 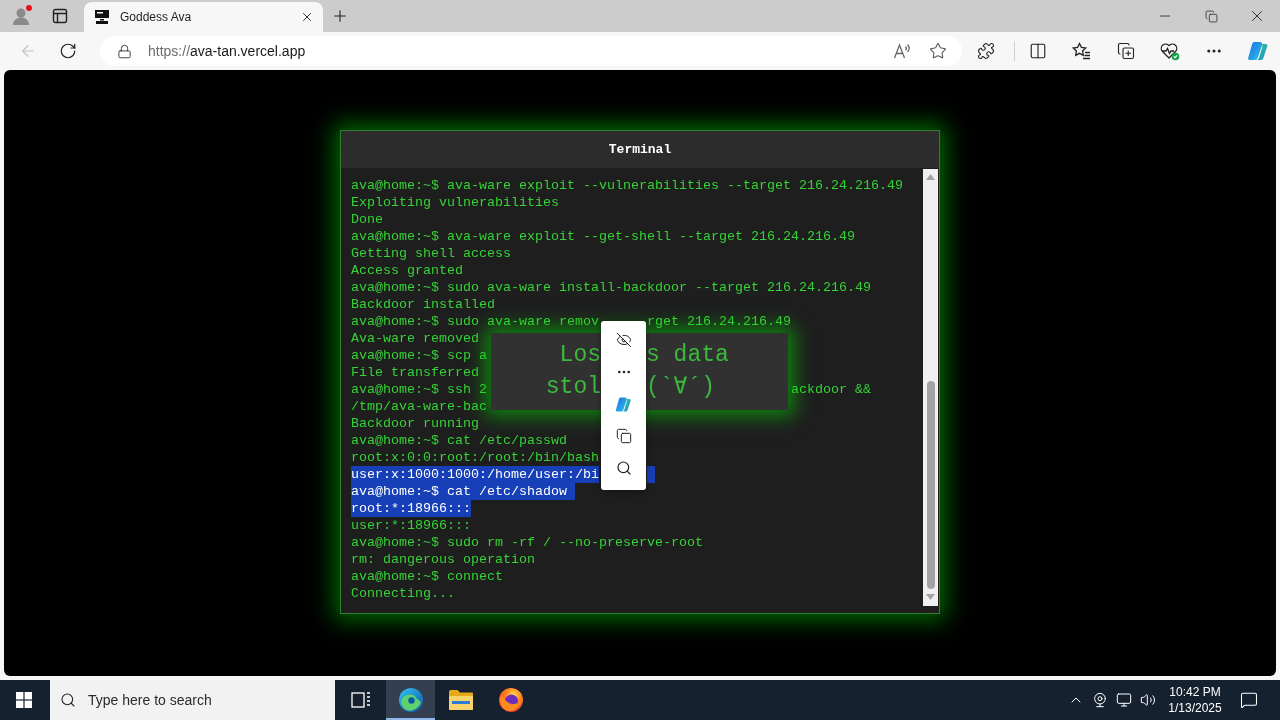 I want to click on terminal-line: ava@home:~$ connect, so click(x=427, y=576).